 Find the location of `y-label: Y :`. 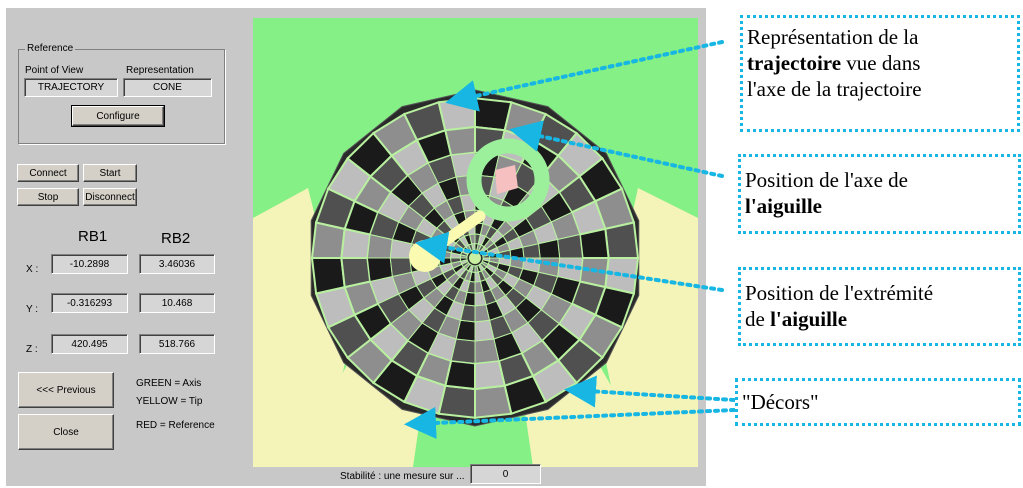

y-label: Y : is located at coordinates (32, 309).